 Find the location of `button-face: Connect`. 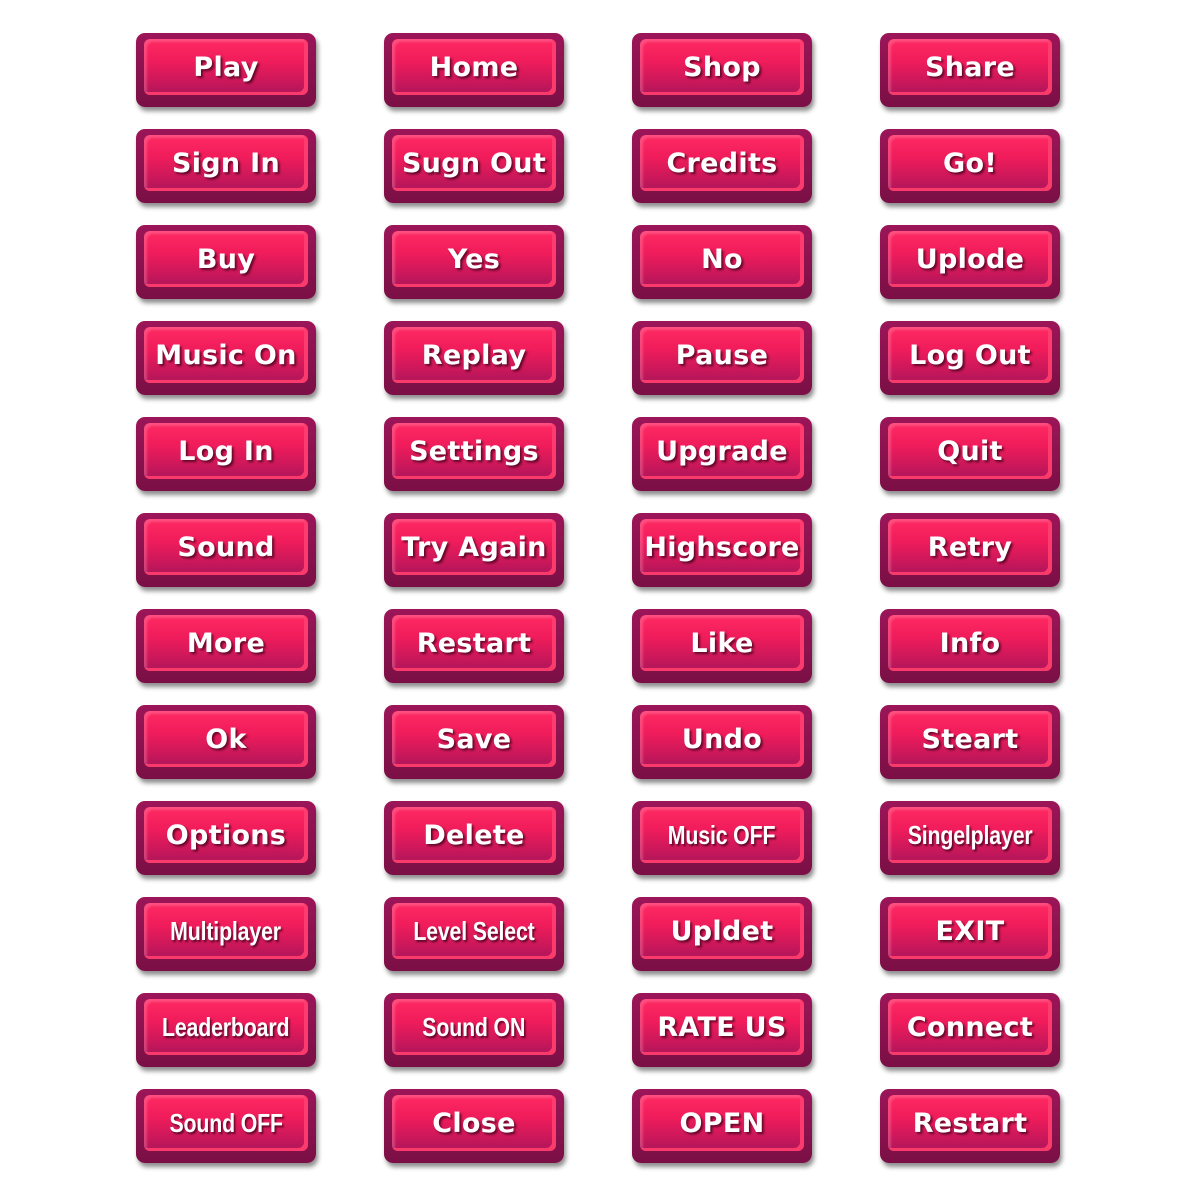

button-face: Connect is located at coordinates (970, 1027).